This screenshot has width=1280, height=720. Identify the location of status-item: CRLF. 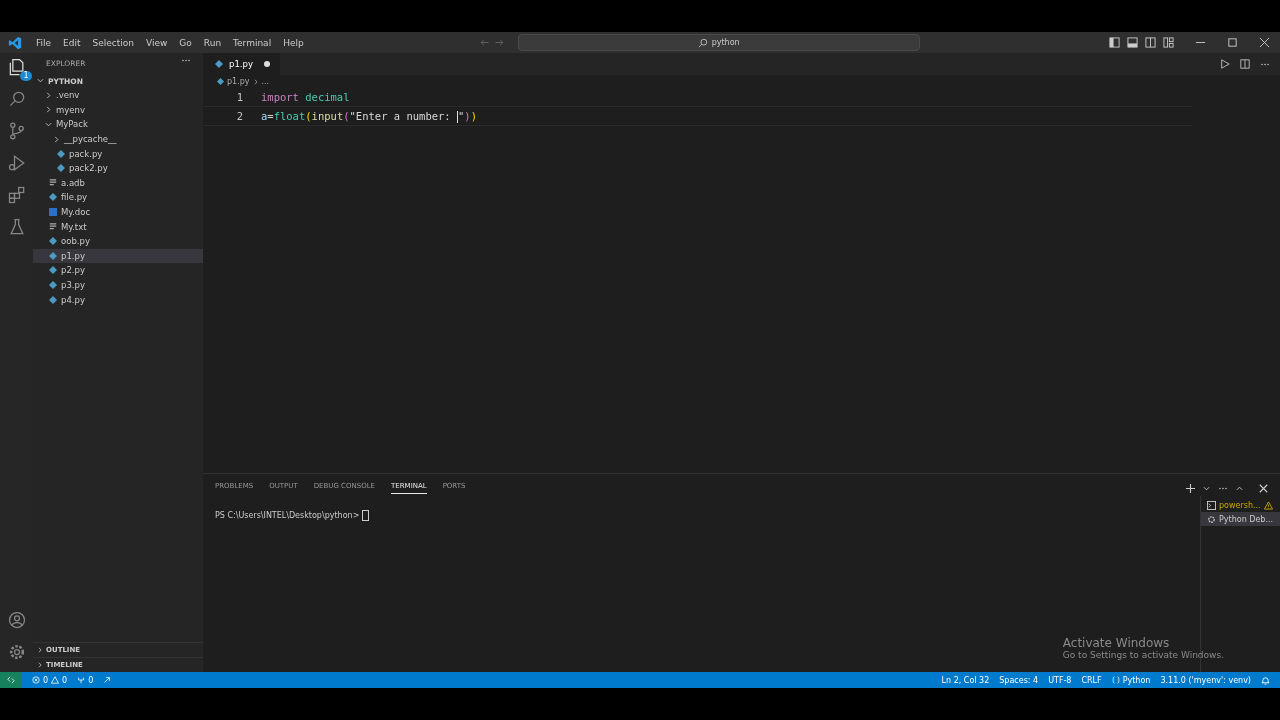
(1091, 680).